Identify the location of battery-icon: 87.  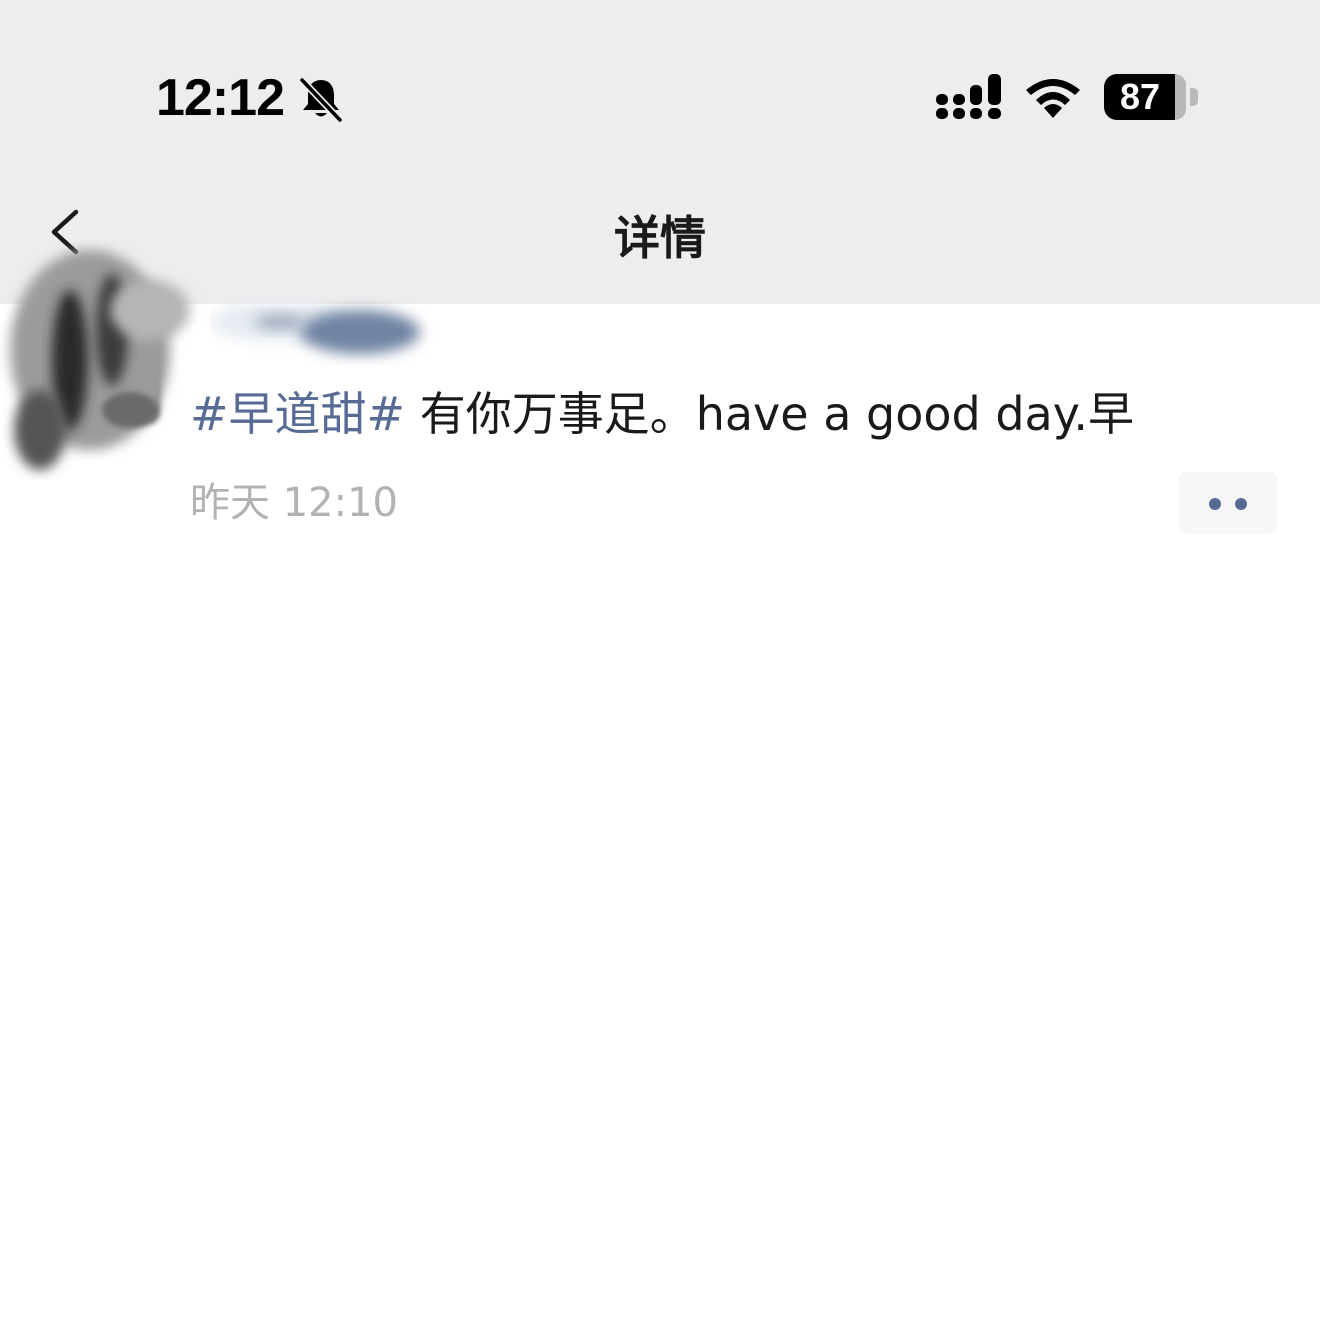
(1145, 97).